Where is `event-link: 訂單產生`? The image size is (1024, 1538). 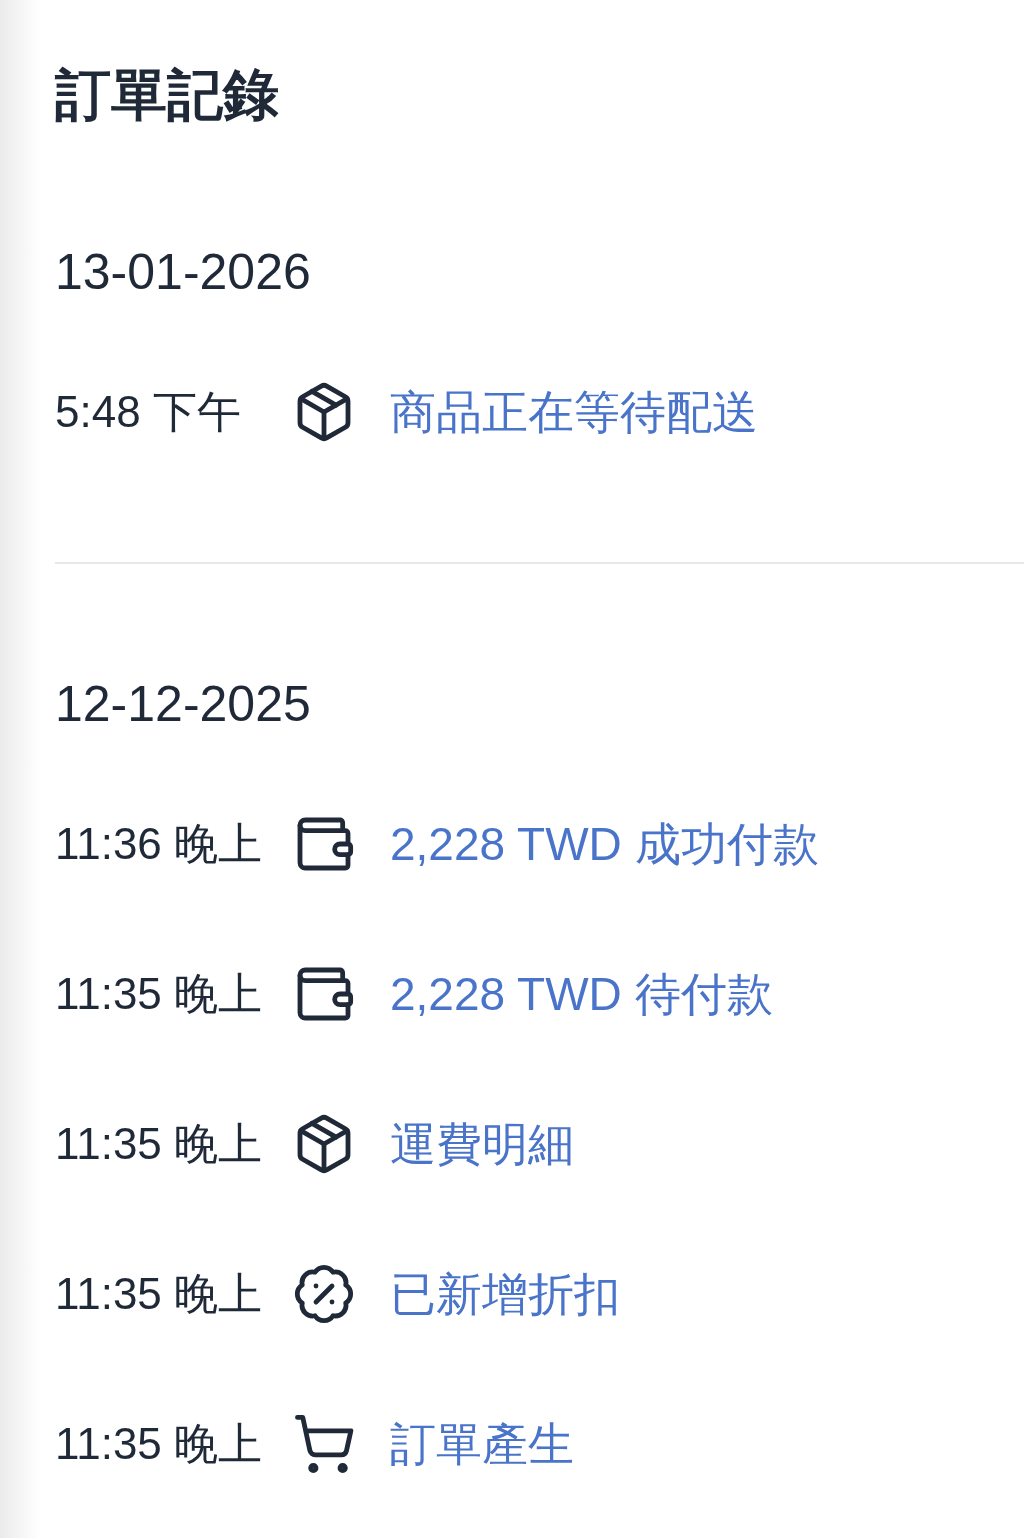 event-link: 訂單產生 is located at coordinates (482, 1444).